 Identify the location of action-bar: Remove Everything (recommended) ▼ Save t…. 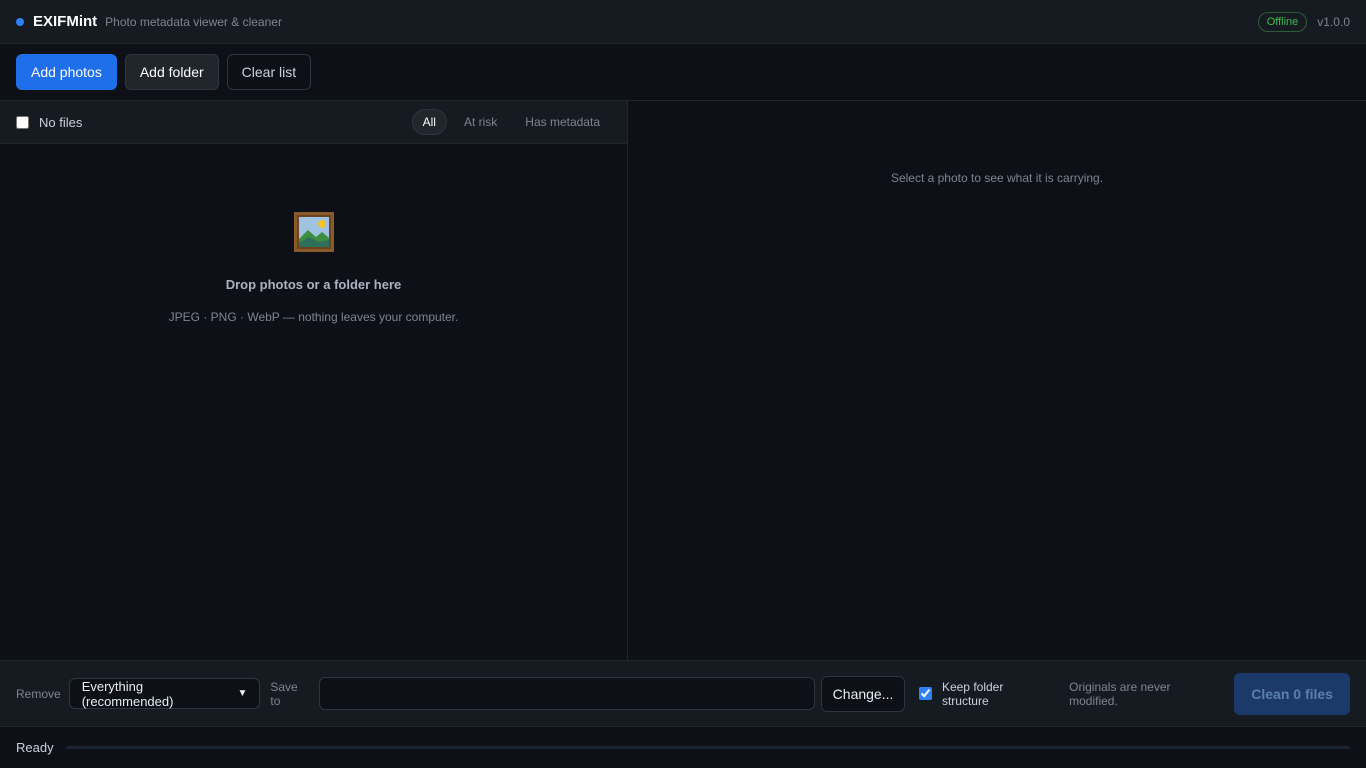
(683, 693).